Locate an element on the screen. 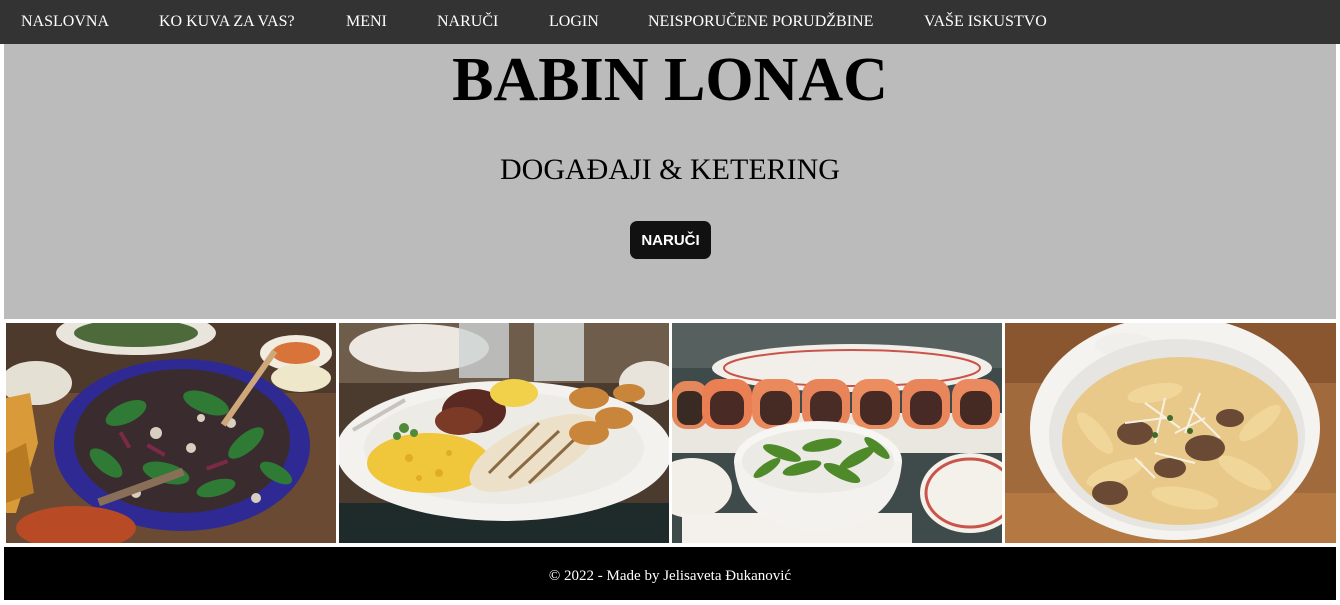  grilled-squid-plate-image is located at coordinates (504, 433).